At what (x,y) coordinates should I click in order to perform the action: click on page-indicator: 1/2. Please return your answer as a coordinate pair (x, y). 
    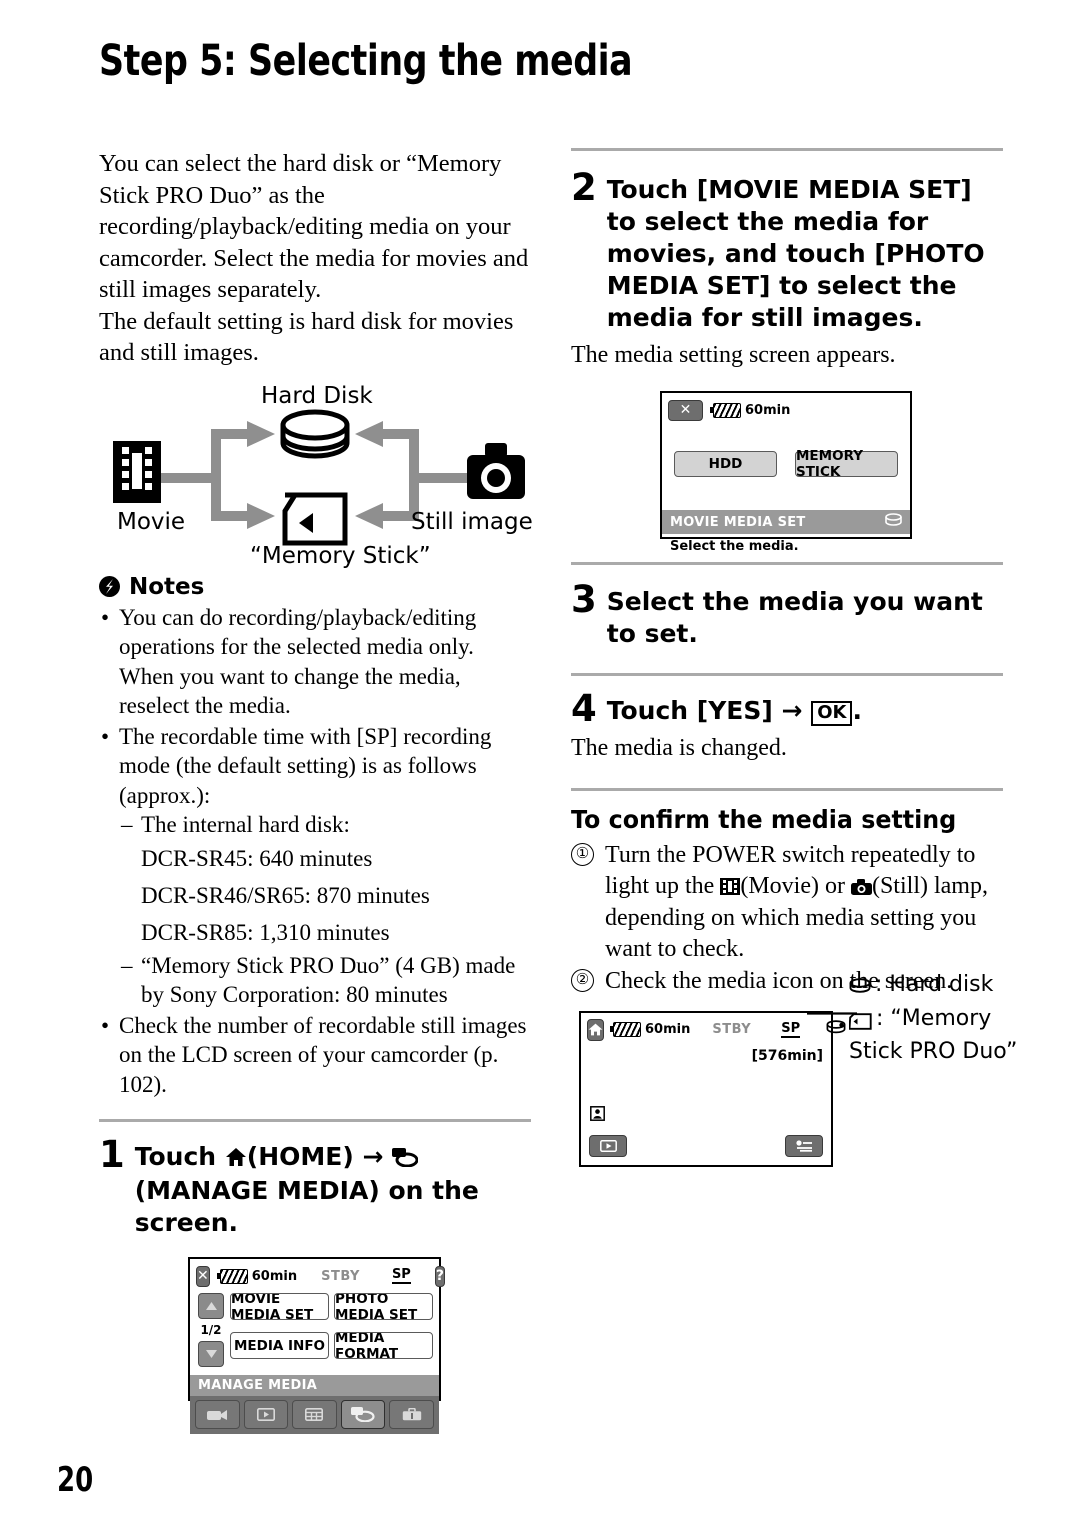
    Looking at the image, I should click on (211, 1330).